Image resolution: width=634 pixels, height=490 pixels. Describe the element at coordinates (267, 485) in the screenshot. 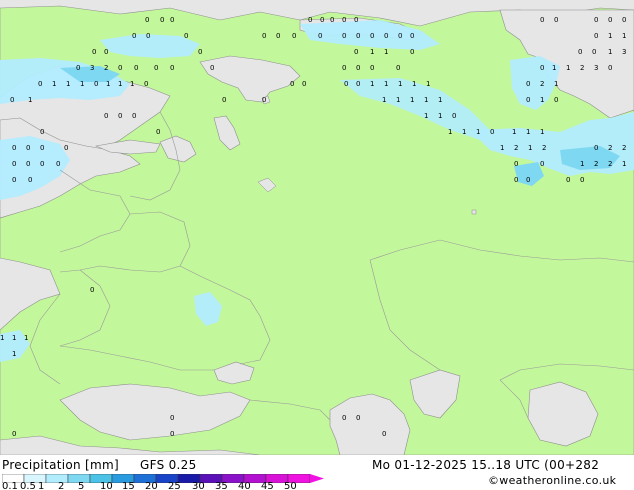

I see `legend-tick-label: 45` at that location.